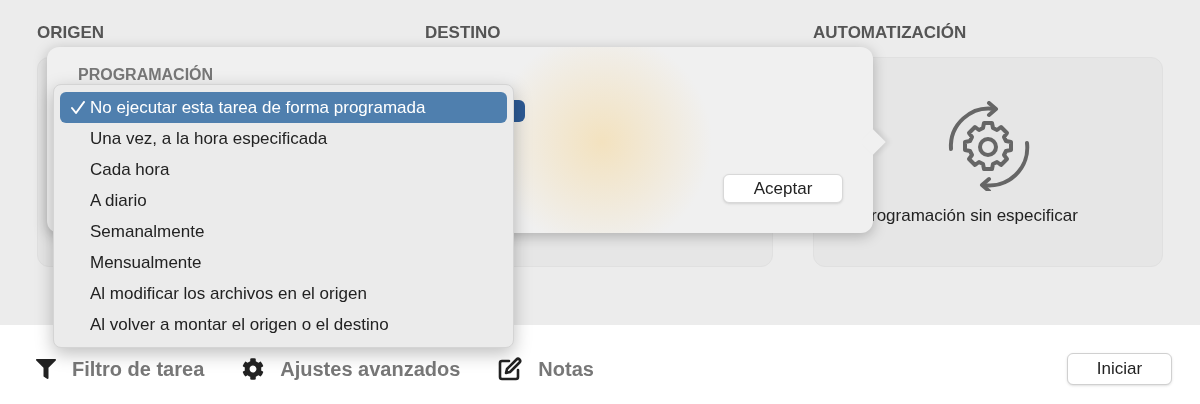 This screenshot has width=1200, height=404. Describe the element at coordinates (283, 107) in the screenshot. I see `menu-item: No ejecutar esta tarea de forma programada` at that location.